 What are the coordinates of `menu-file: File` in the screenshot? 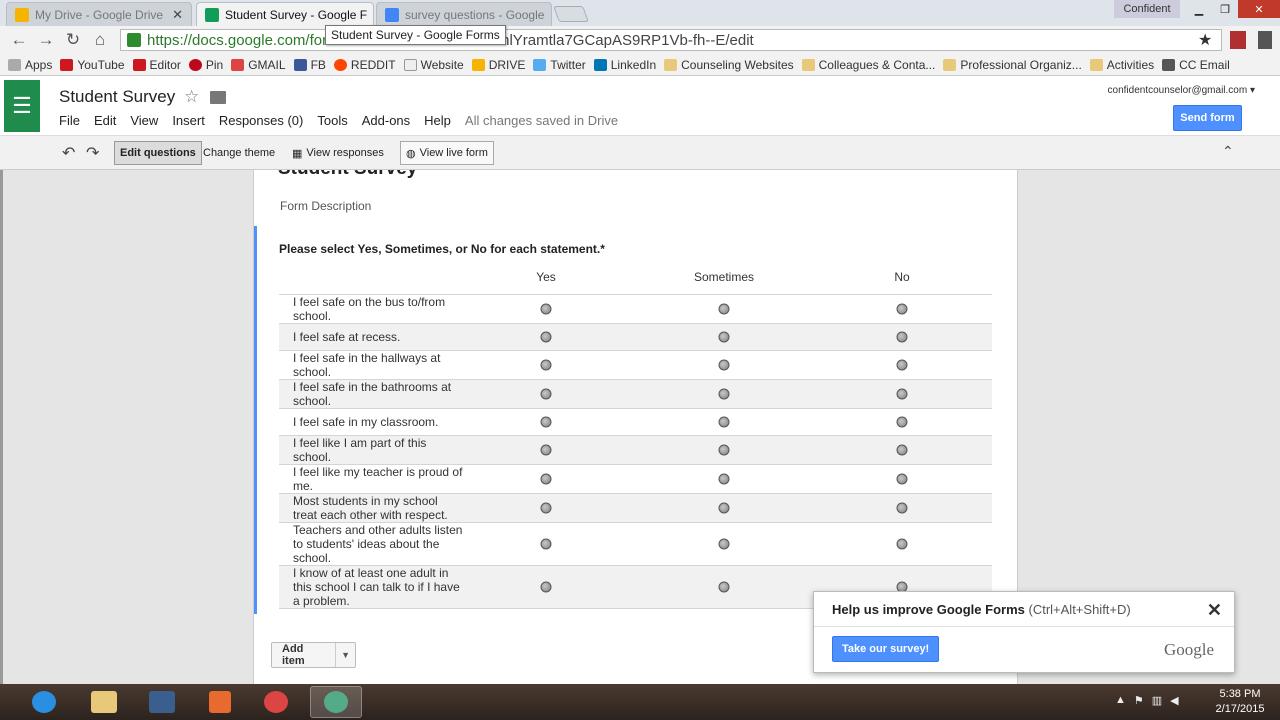 It's located at (69, 120).